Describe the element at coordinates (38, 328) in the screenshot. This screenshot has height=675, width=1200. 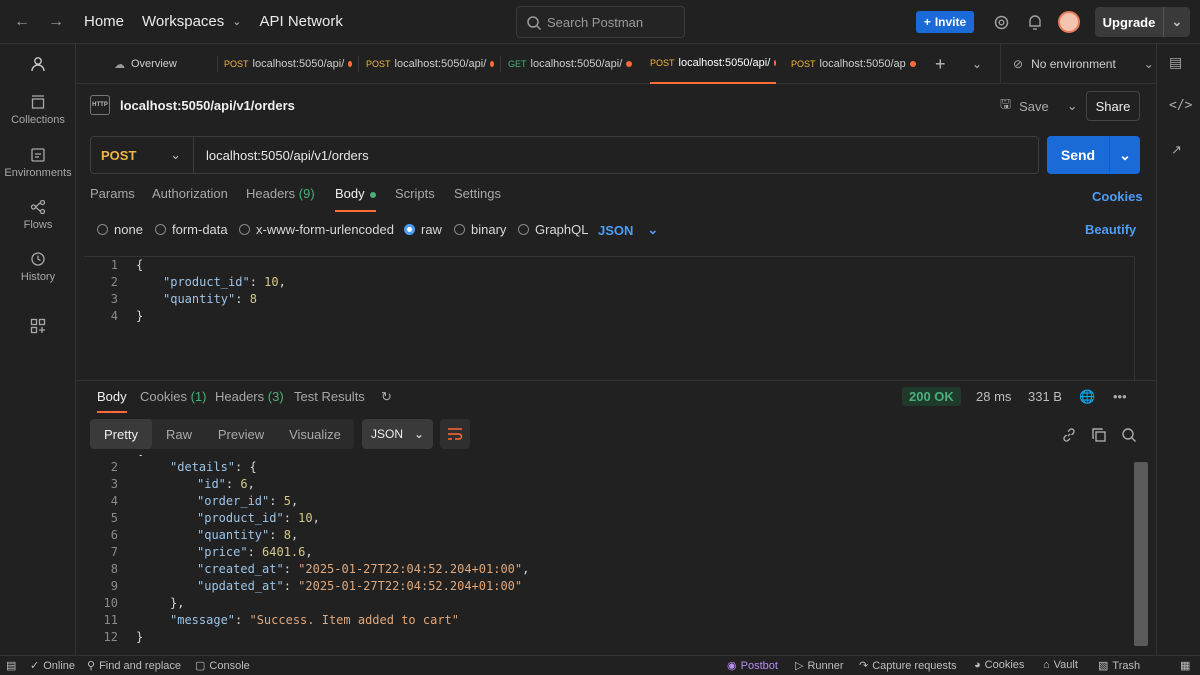
I see `sidebar-configure-workbench` at that location.